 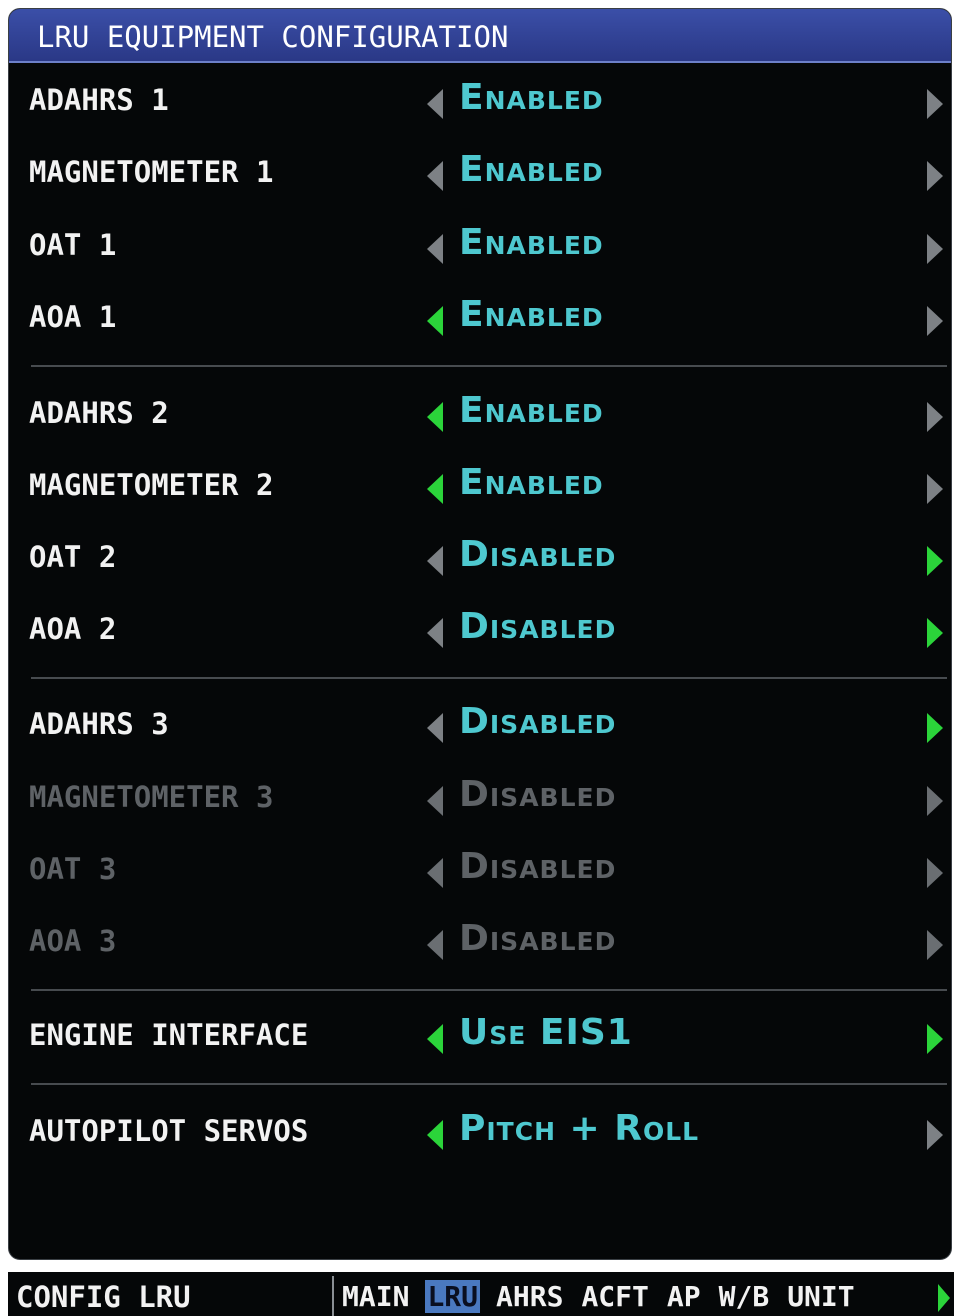 I want to click on config-row-aoa-2: AOA 2 Disabled, so click(x=480, y=632).